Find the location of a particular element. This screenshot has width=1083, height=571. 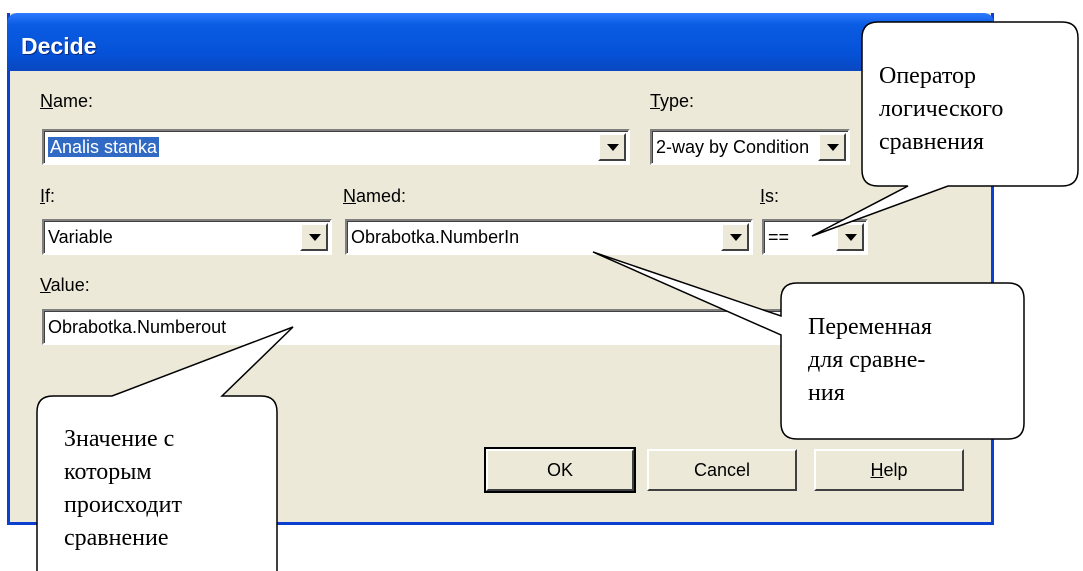

type-value: 2-way by Condition is located at coordinates (733, 147).